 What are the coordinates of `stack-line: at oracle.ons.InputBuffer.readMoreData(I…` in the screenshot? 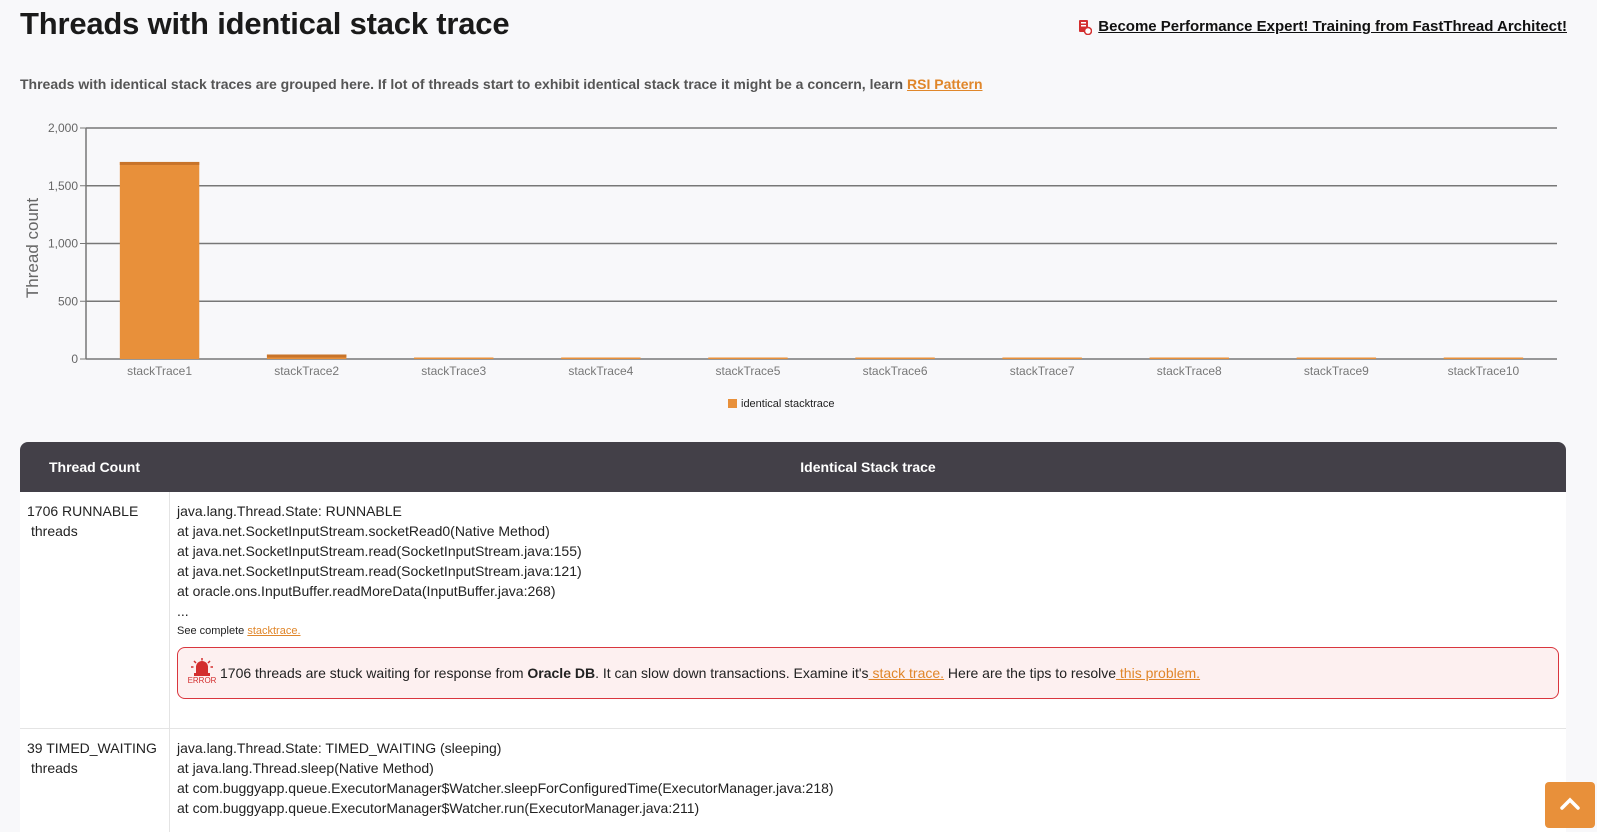 It's located at (366, 591).